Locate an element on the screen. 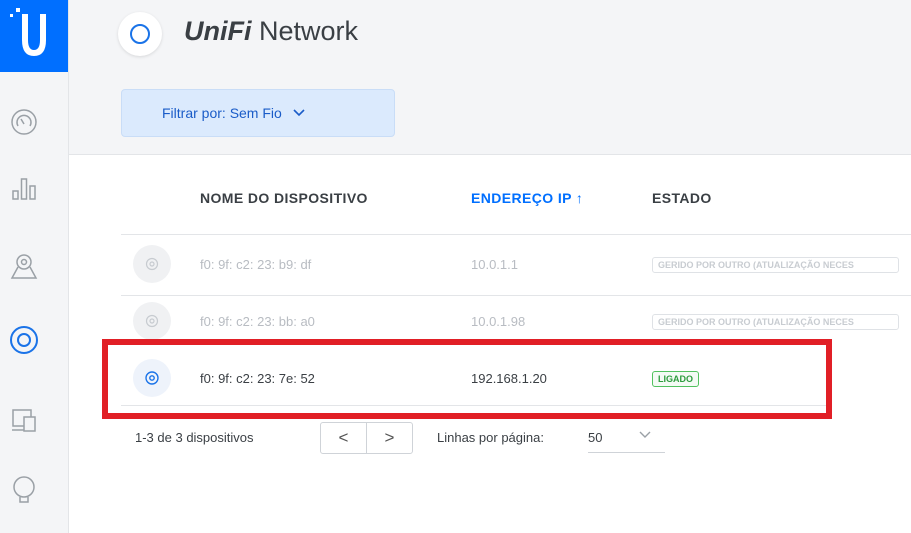 The height and width of the screenshot is (533, 911). filter-value: Sem Fio is located at coordinates (255, 113).